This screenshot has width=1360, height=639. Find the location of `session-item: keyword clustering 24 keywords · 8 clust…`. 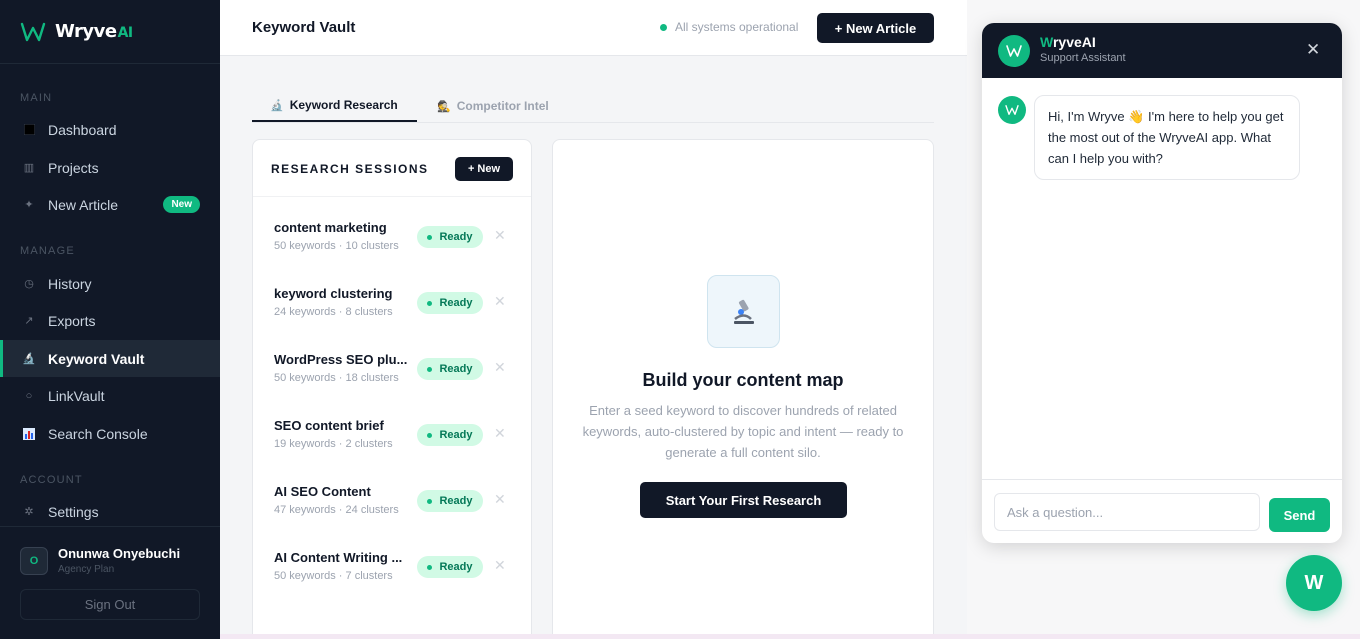

session-item: keyword clustering 24 keywords · 8 clust… is located at coordinates (393, 319).